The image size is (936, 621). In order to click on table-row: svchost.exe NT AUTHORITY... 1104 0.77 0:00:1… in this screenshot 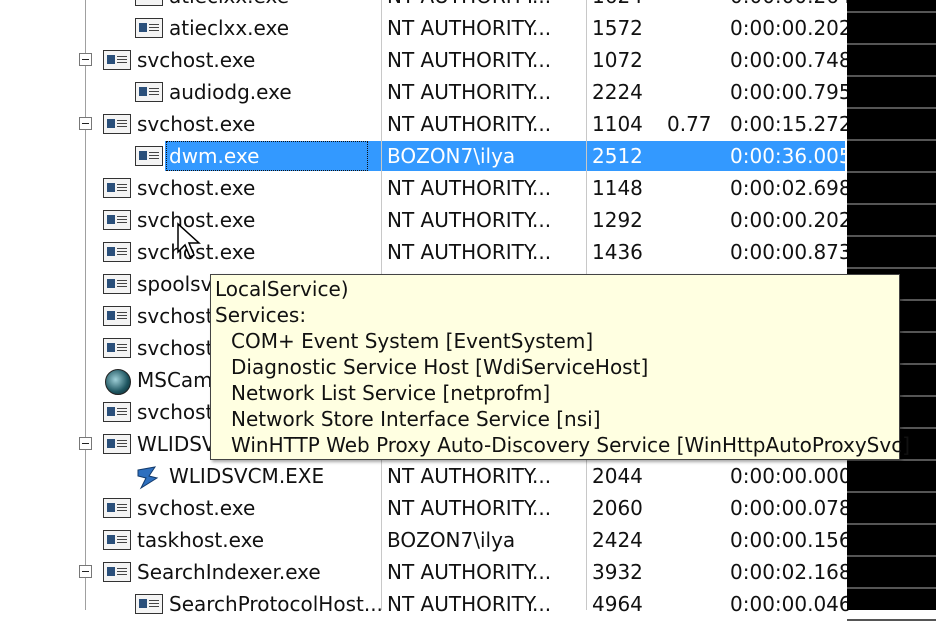, I will do `click(426, 124)`.